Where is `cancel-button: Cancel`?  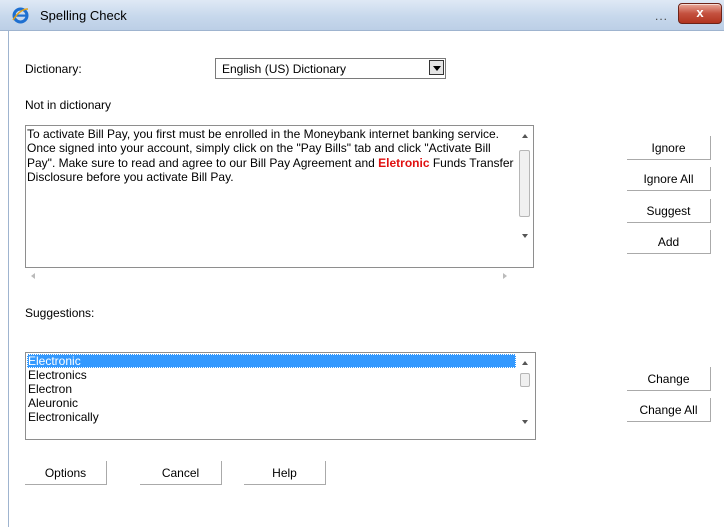 cancel-button: Cancel is located at coordinates (181, 473).